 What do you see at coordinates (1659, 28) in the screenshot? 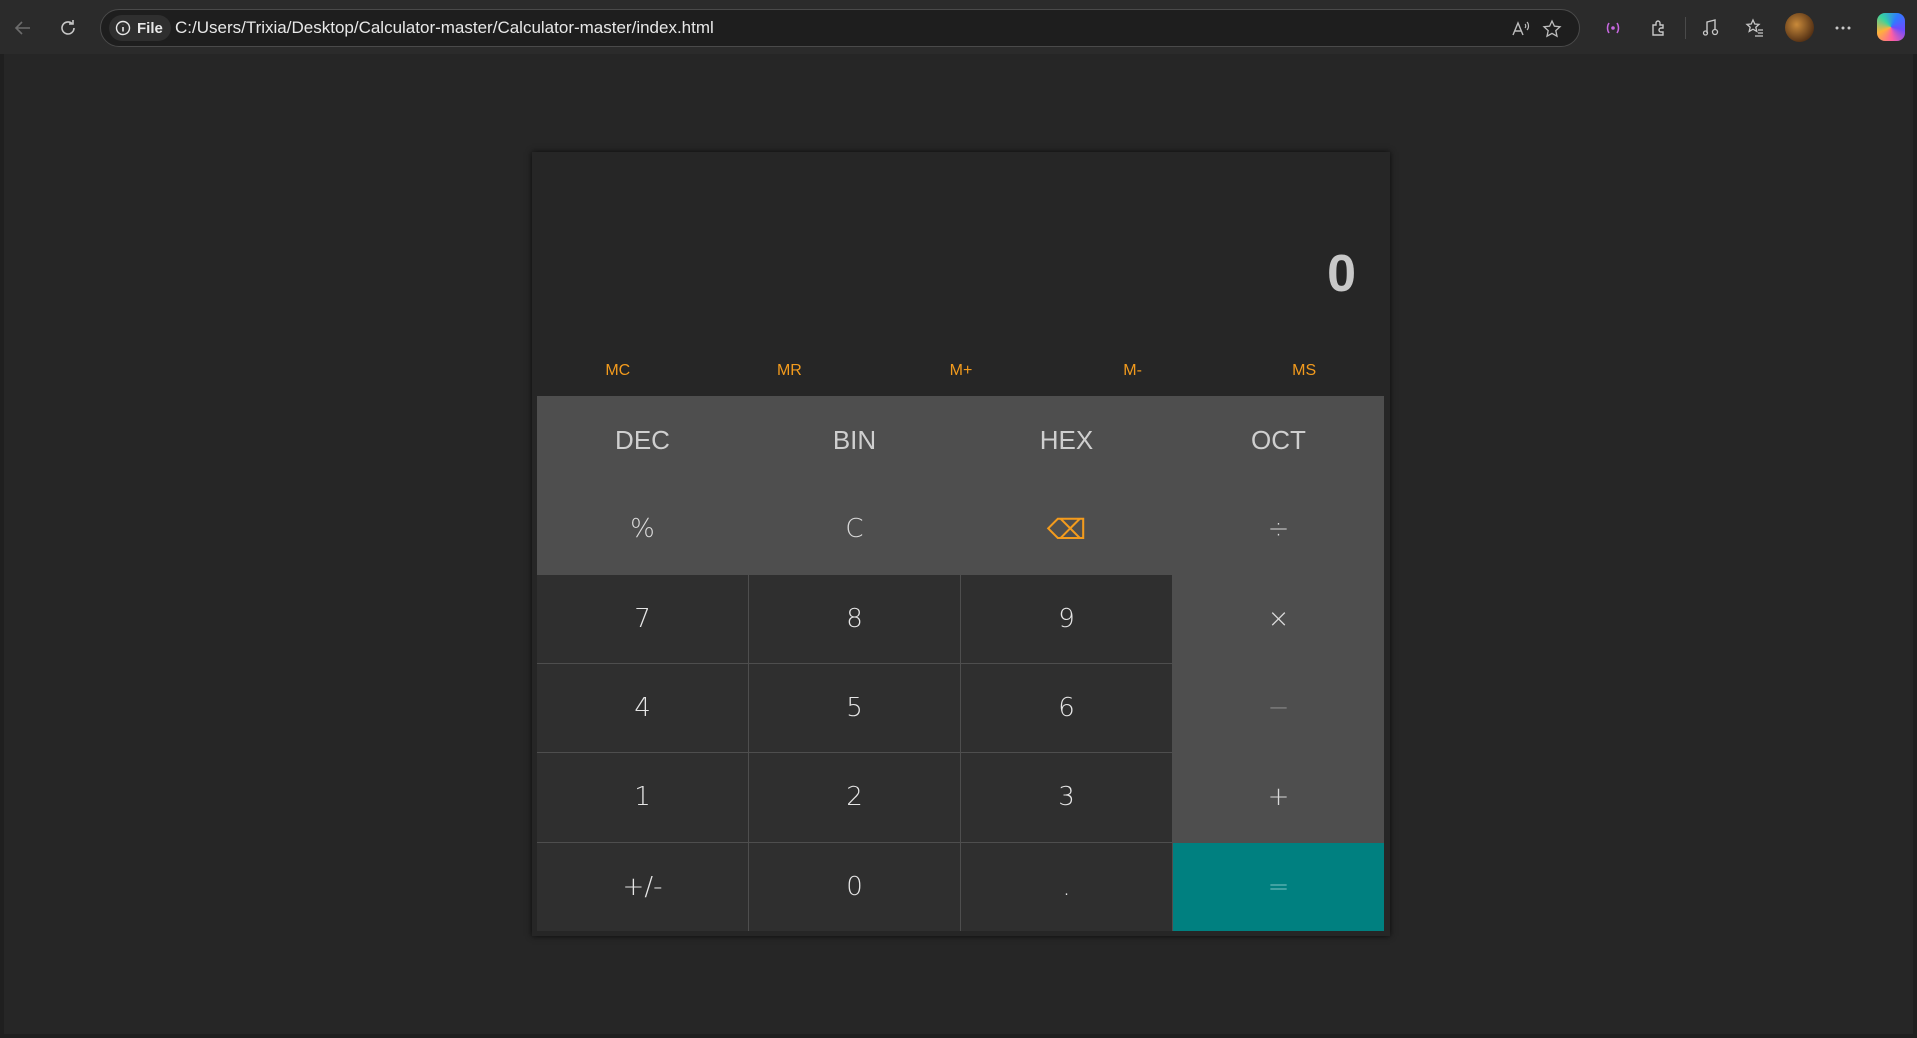
I see `extensions-puzzle-icon` at bounding box center [1659, 28].